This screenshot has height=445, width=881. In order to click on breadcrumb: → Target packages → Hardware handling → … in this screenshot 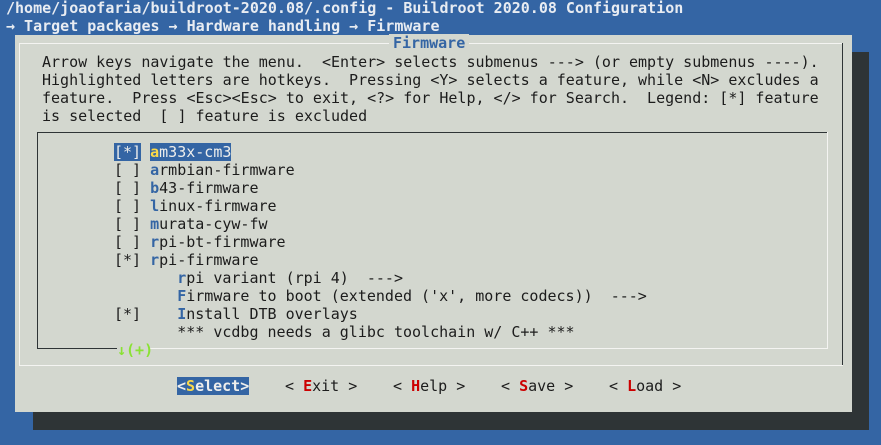, I will do `click(223, 26)`.